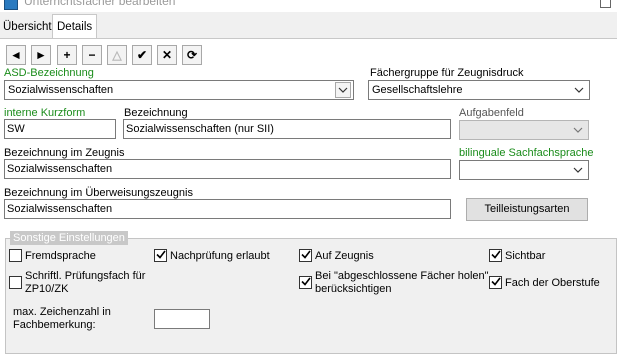 The image size is (617, 359). Describe the element at coordinates (49, 73) in the screenshot. I see `asd-label: ASD-Bezeichnung` at that location.